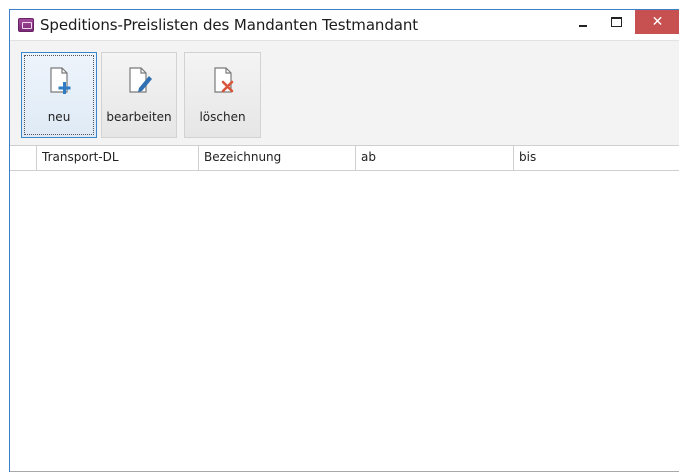 The image size is (679, 472). I want to click on new-button-label: neu, so click(59, 117).